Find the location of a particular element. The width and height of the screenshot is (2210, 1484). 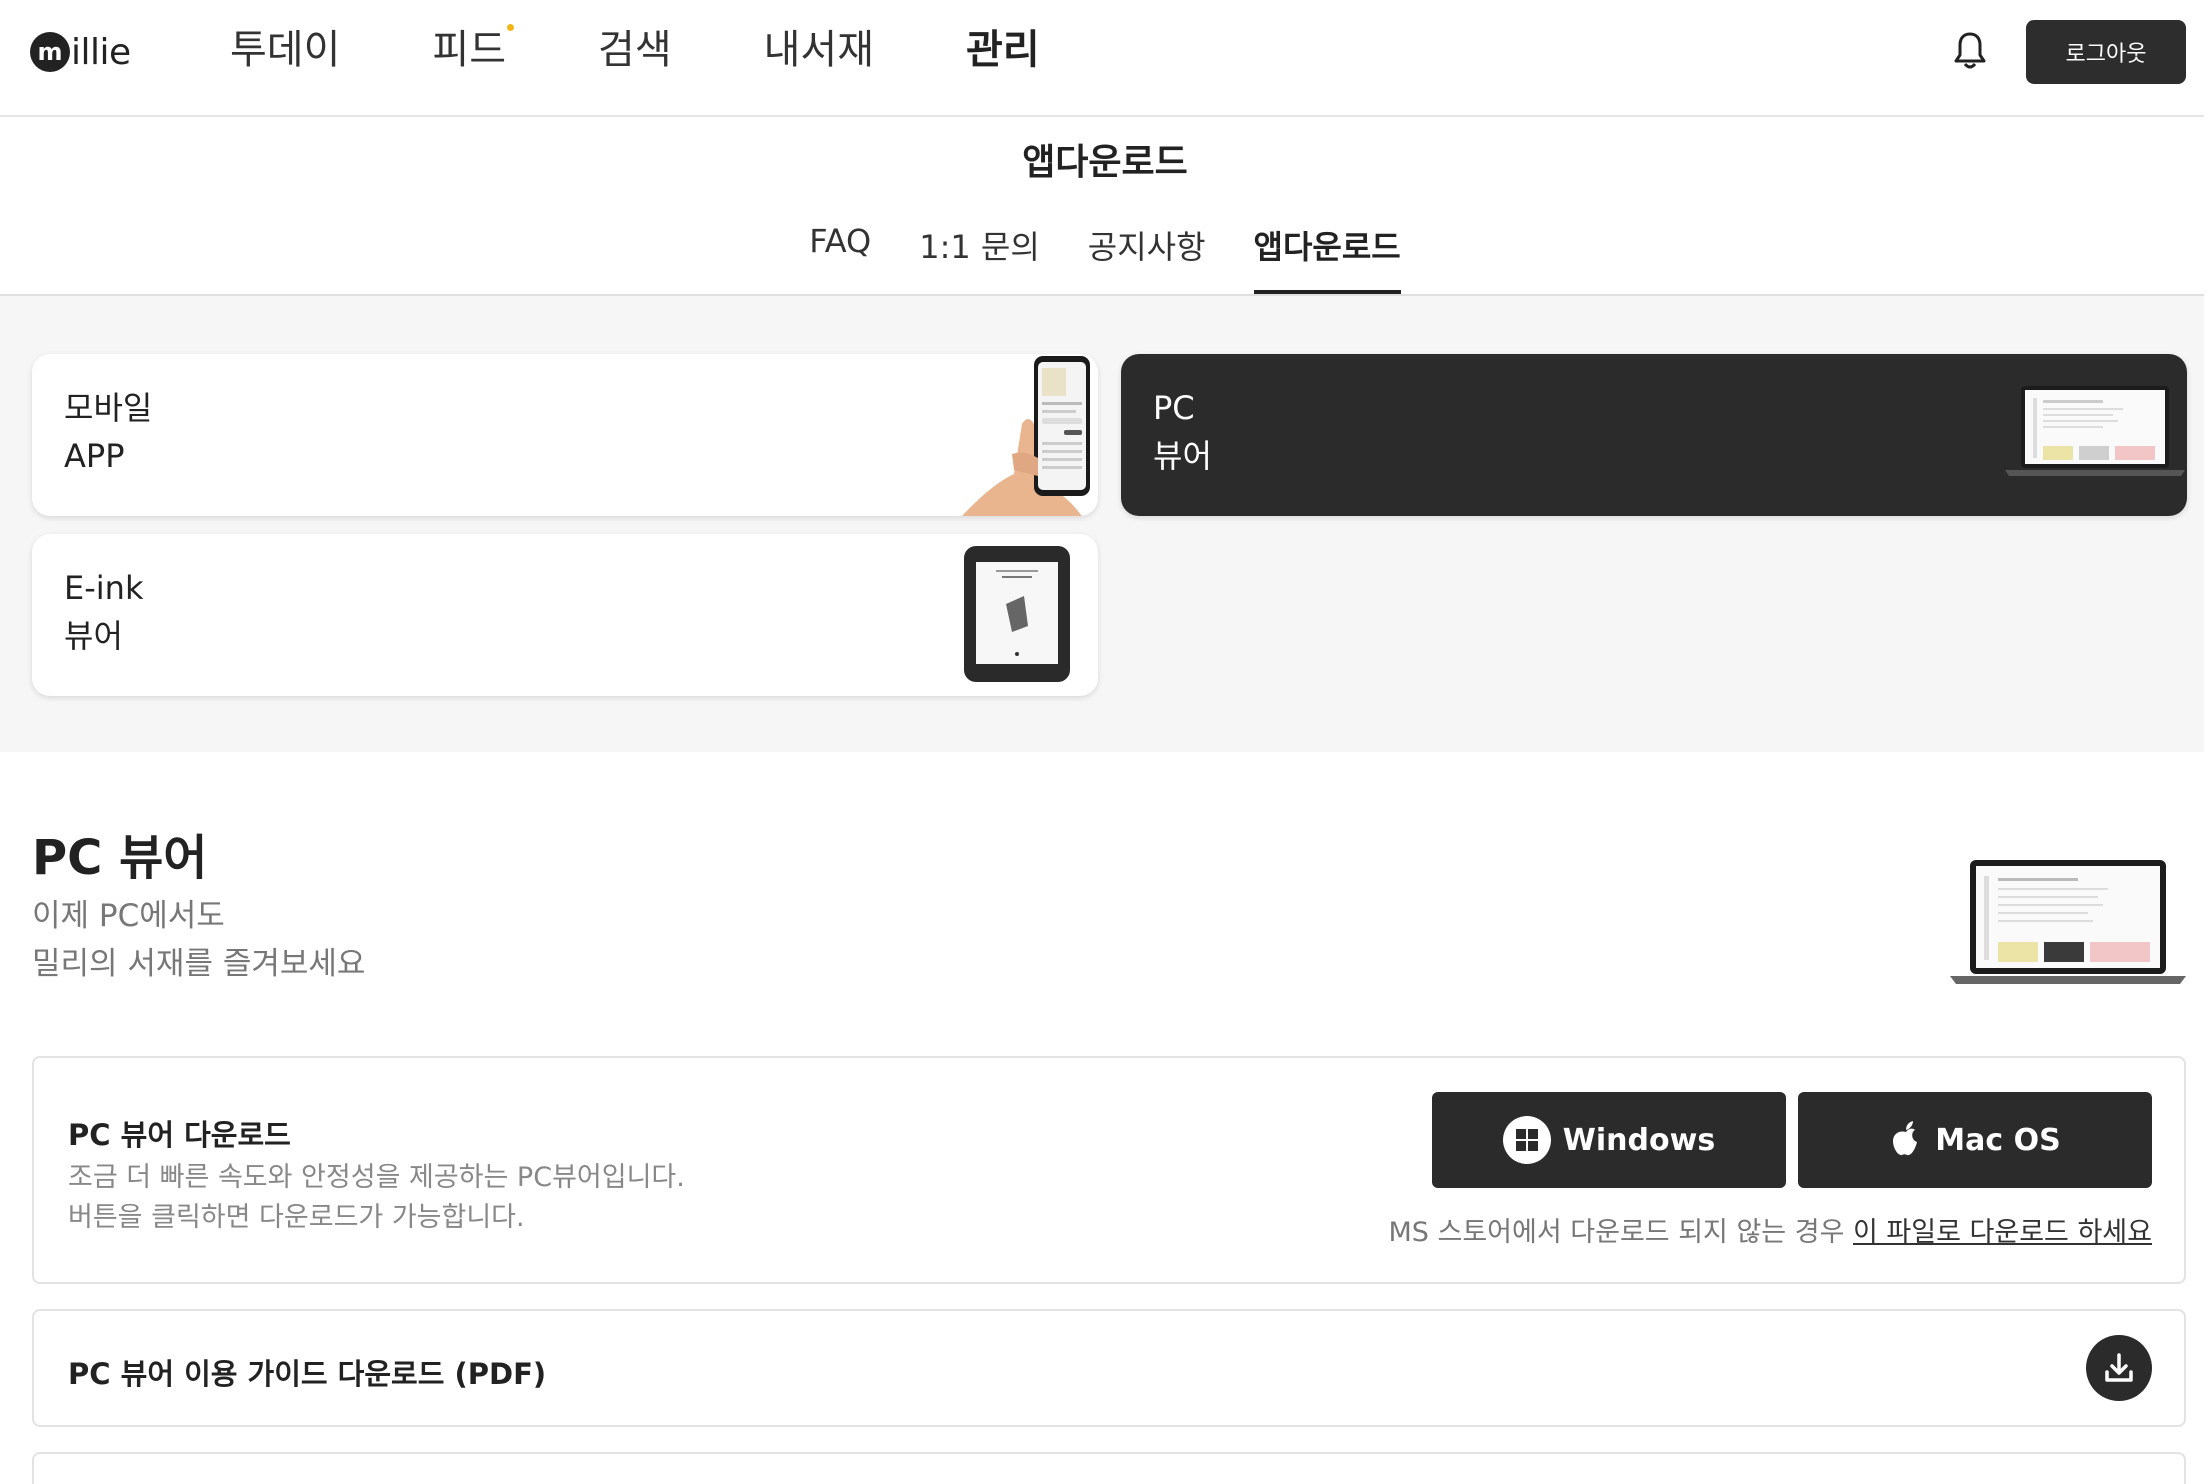

download-note-text: MS 스토어에서 다운로드 되지 않는 경우 is located at coordinates (1620, 1232).